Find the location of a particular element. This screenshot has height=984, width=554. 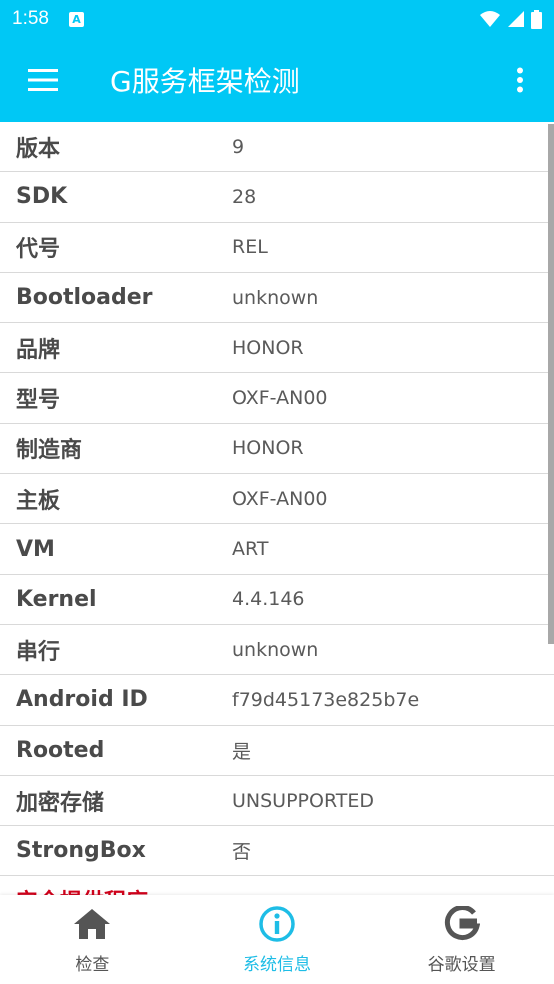

row-label: StrongBox is located at coordinates (81, 851).